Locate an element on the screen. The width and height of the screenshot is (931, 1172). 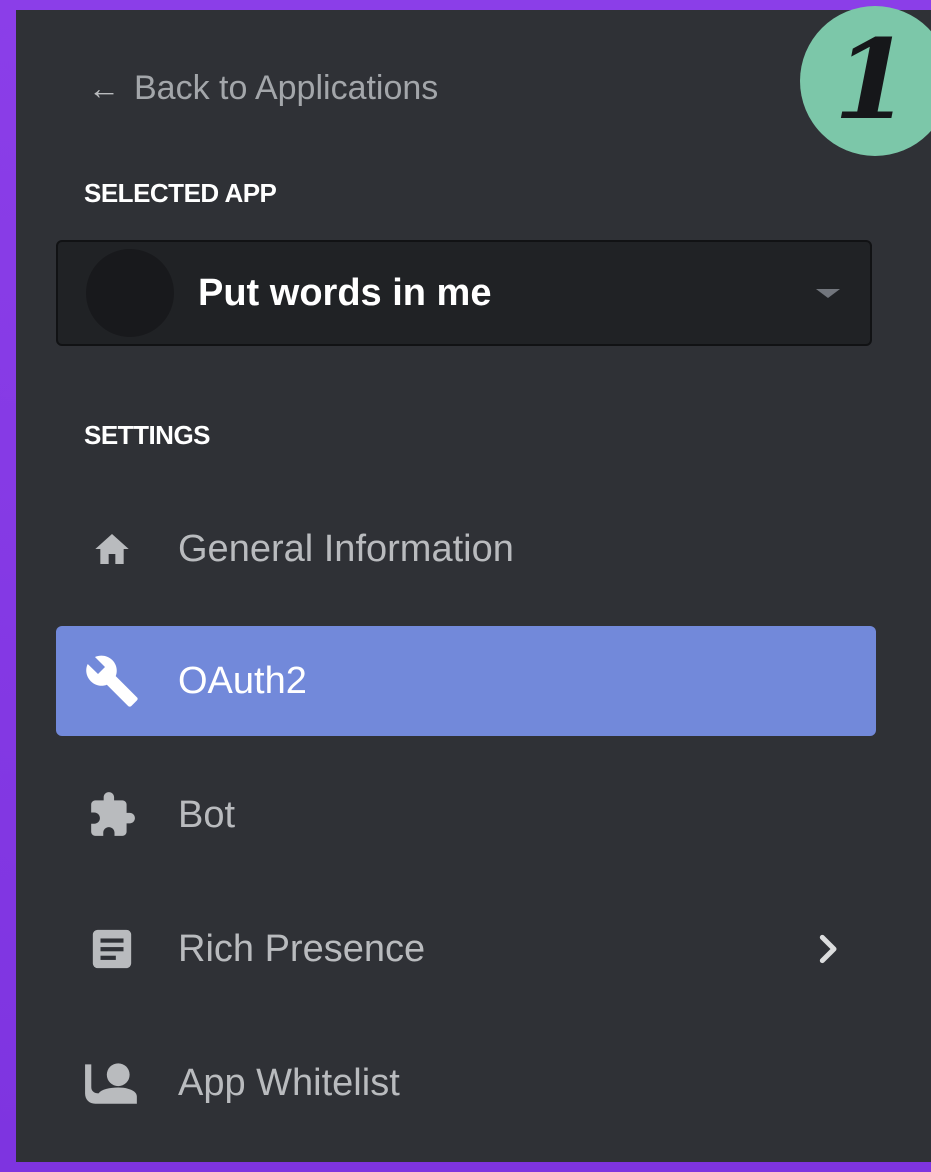
back-to-applications-link: ← Back to Applications is located at coordinates (263, 88).